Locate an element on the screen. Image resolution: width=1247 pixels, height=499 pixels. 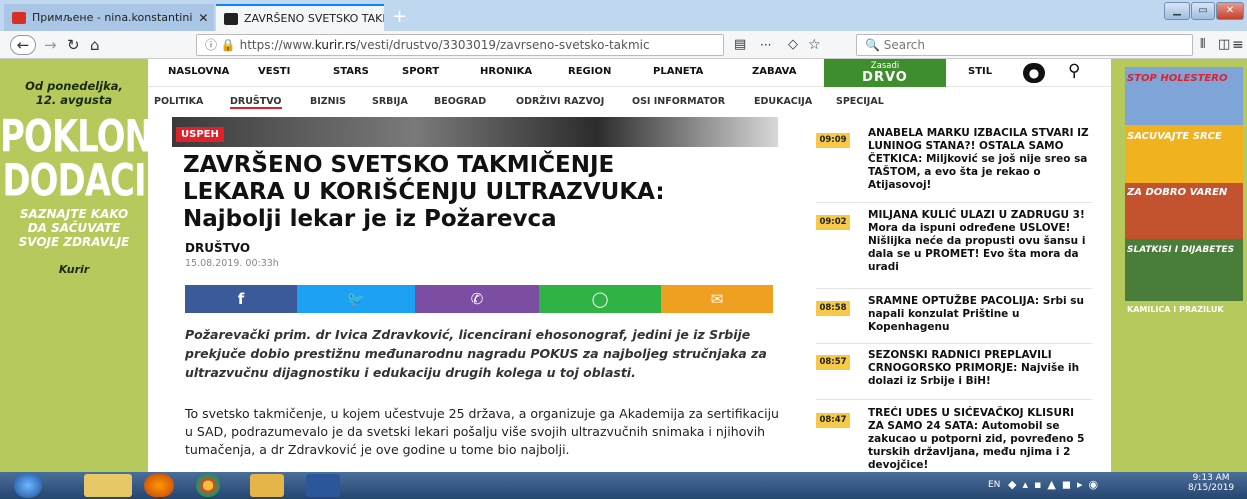
mail-icon is located at coordinates (19, 17).